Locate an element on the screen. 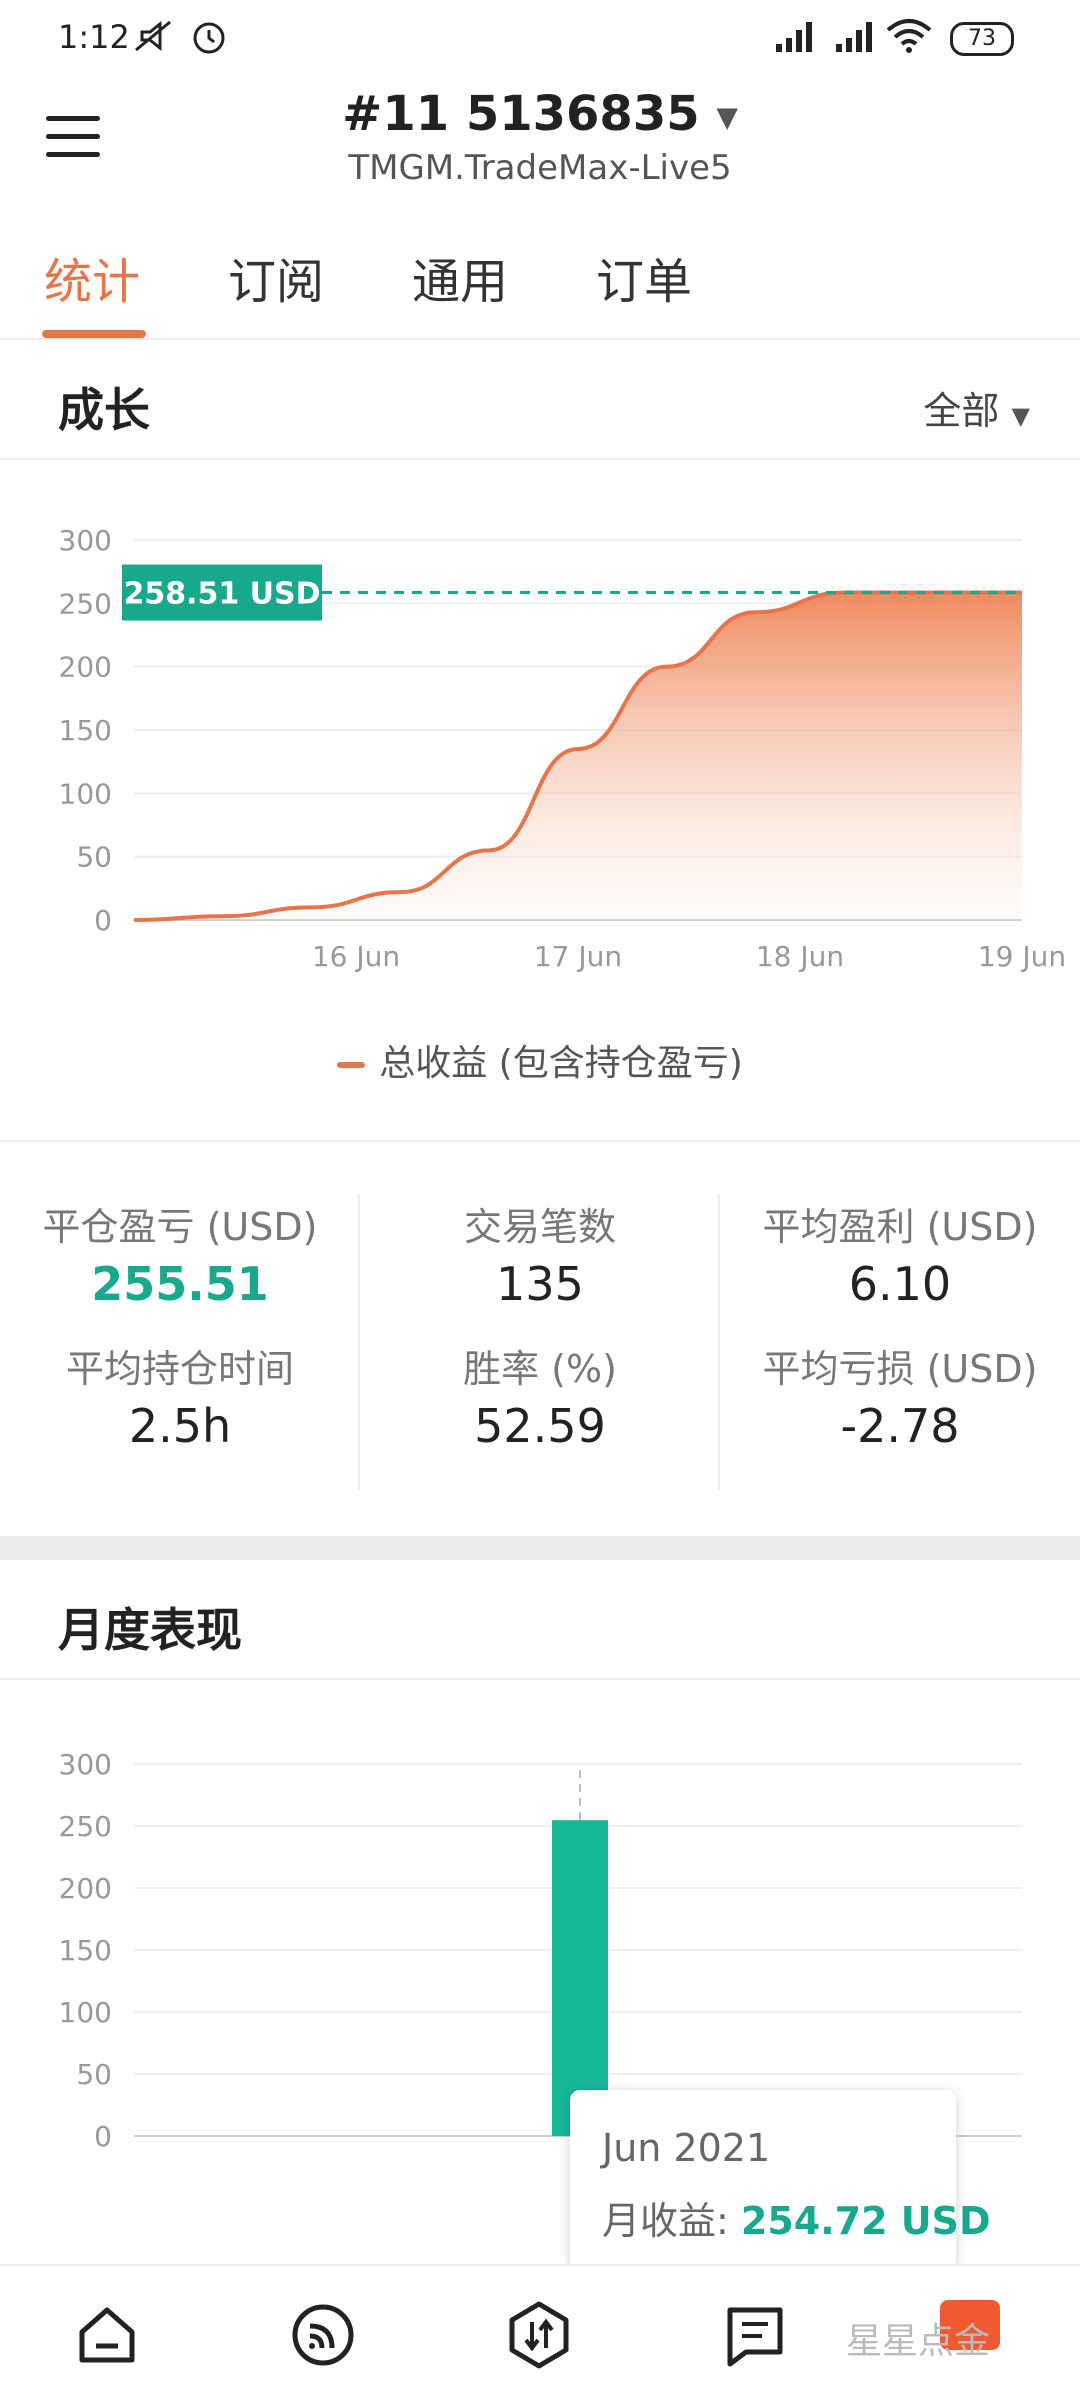 The image size is (1080, 2402). status-bar: 1:12 73 is located at coordinates (540, 38).